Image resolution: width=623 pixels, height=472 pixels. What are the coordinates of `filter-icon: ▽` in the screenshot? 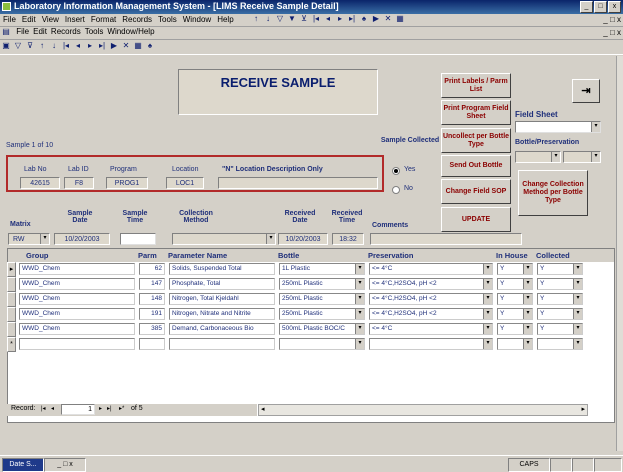 It's located at (18, 46).